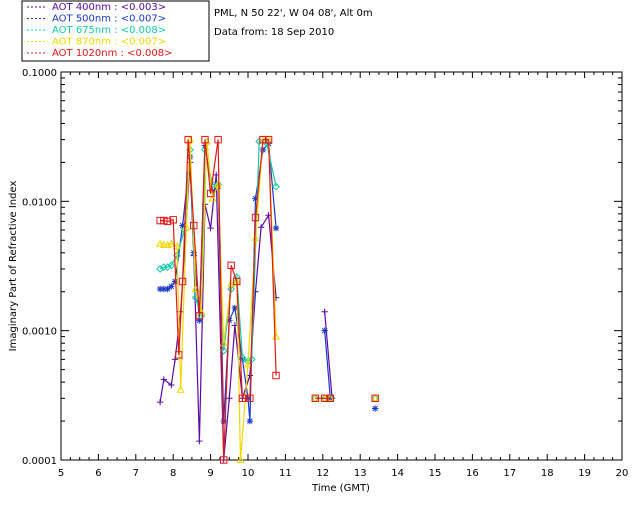 Image resolution: width=640 pixels, height=512 pixels. I want to click on legend-entry: AOT 500nm : <0.007>, so click(109, 19).